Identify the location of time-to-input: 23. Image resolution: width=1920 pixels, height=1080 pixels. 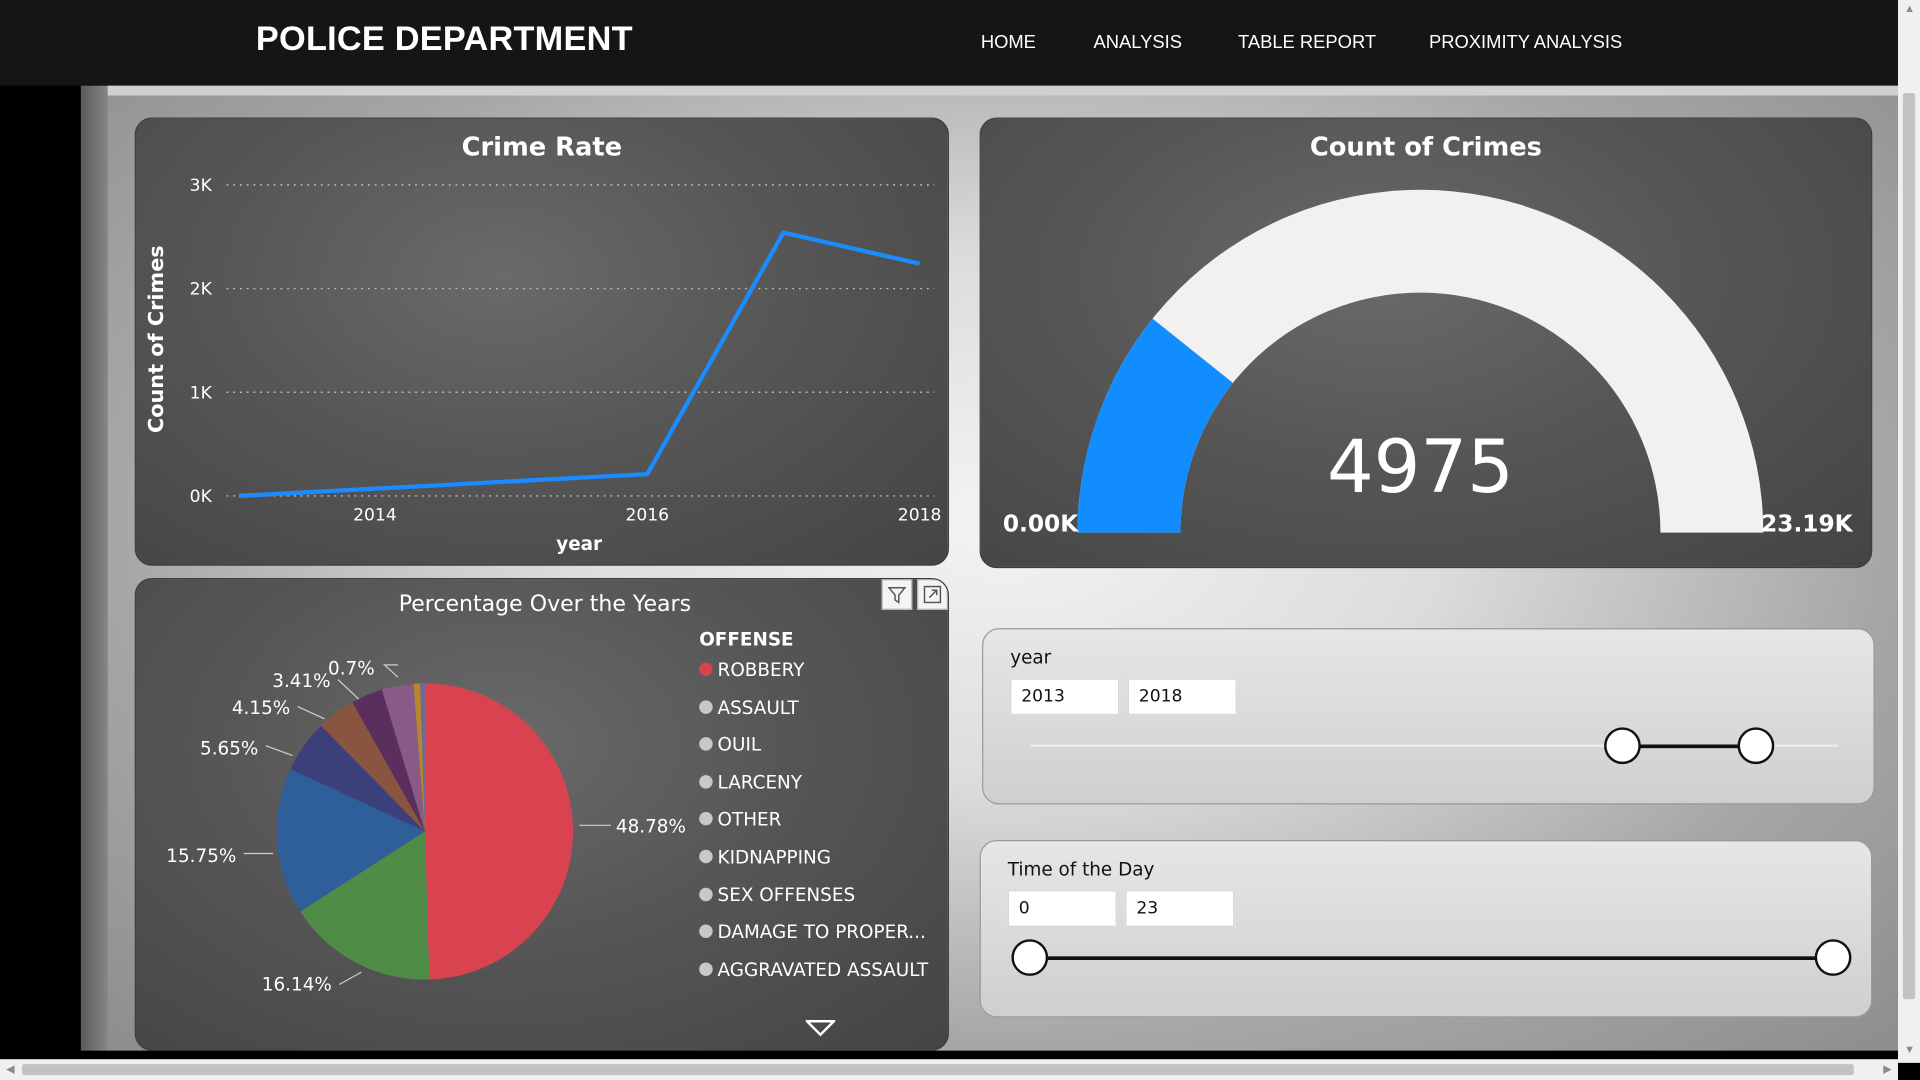
(1180, 908).